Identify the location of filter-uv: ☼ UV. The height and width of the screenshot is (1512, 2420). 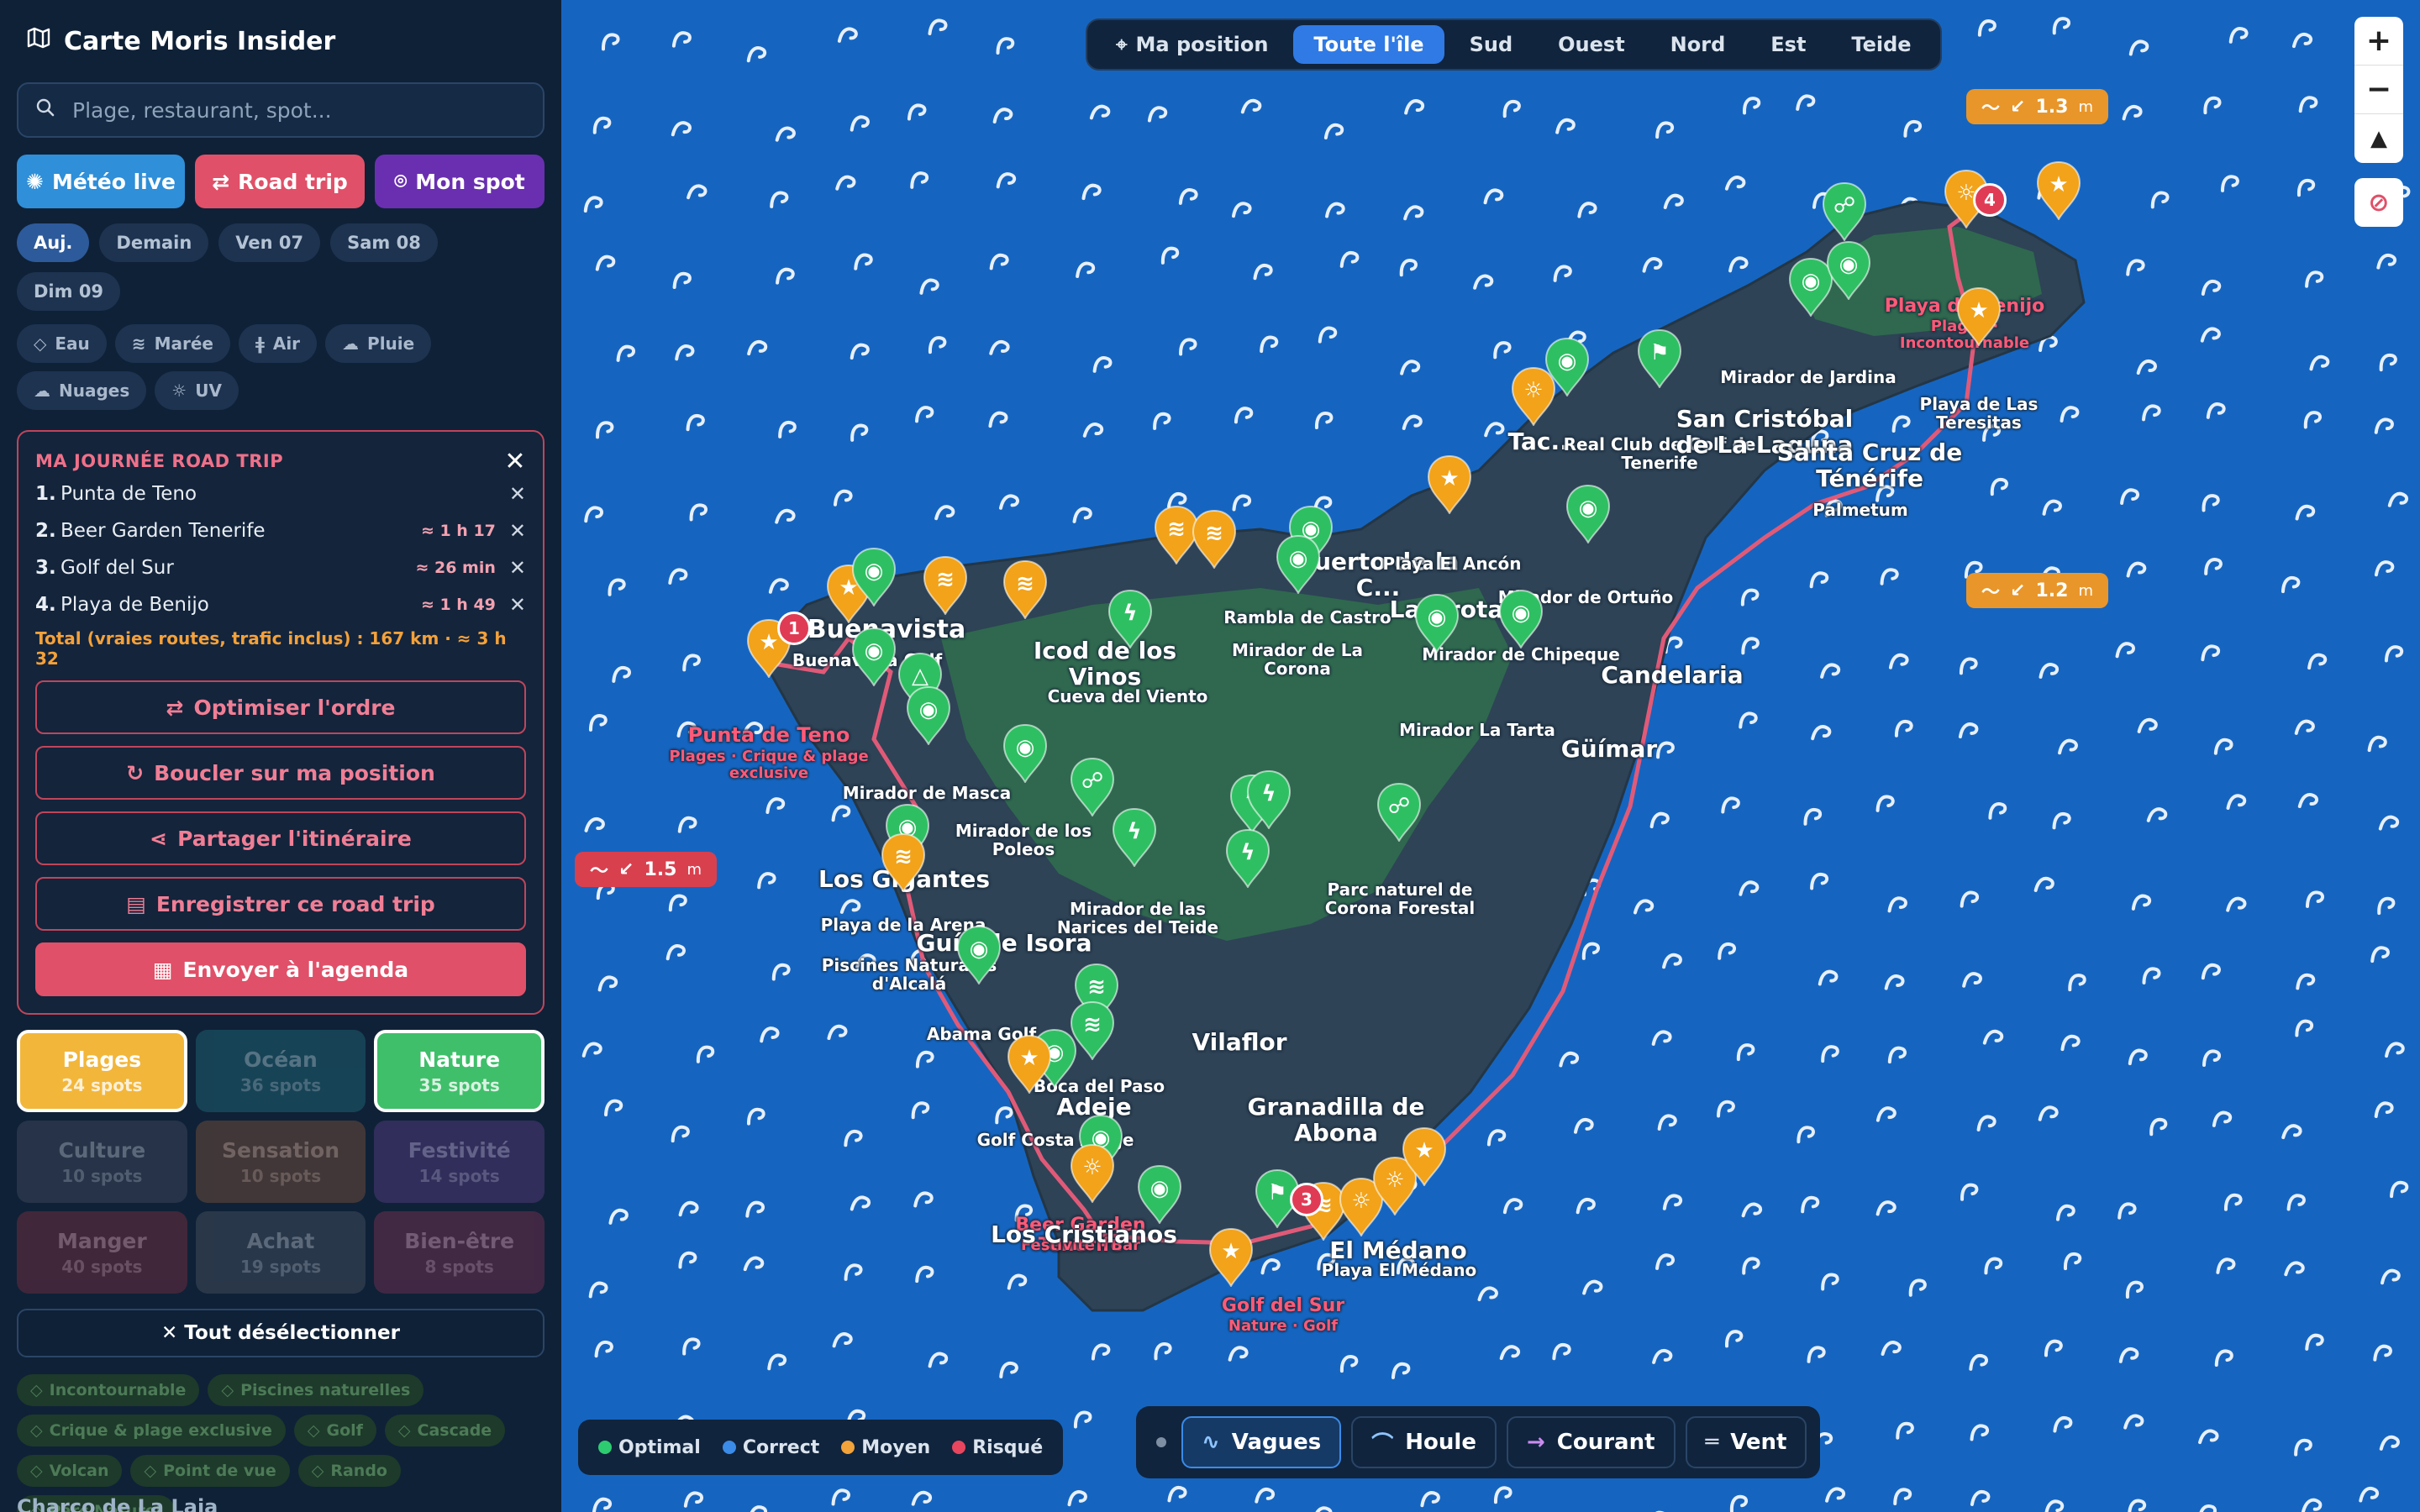
(197, 390).